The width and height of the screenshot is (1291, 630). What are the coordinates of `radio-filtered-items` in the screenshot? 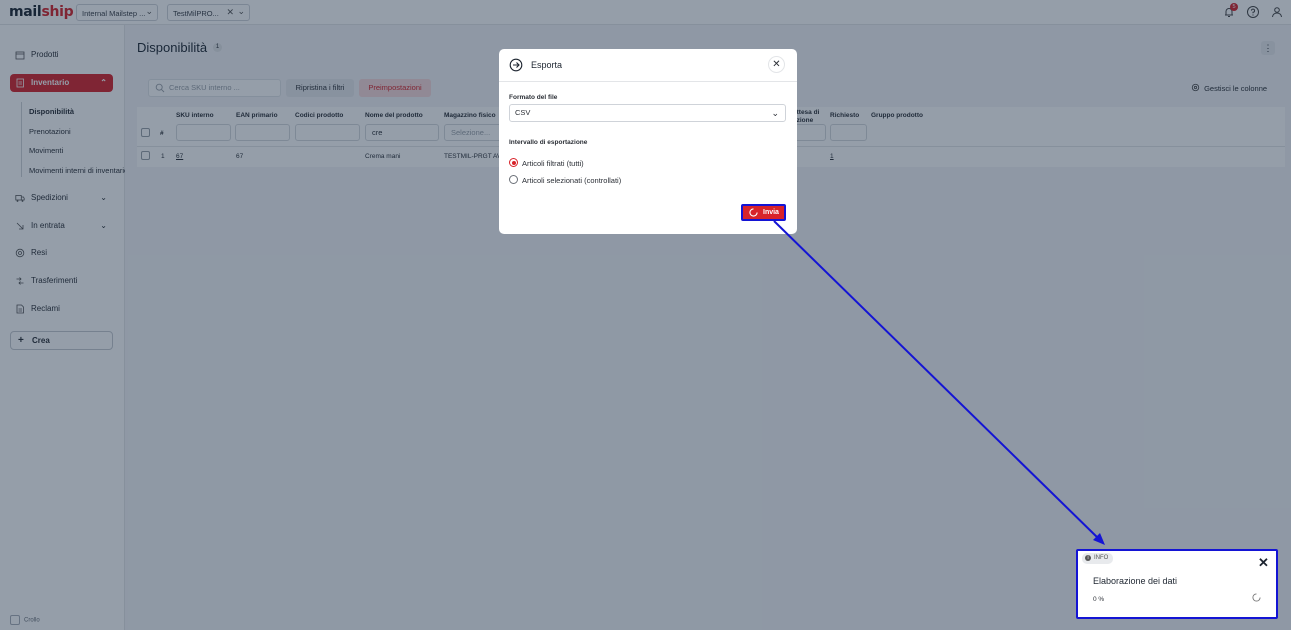 It's located at (513, 162).